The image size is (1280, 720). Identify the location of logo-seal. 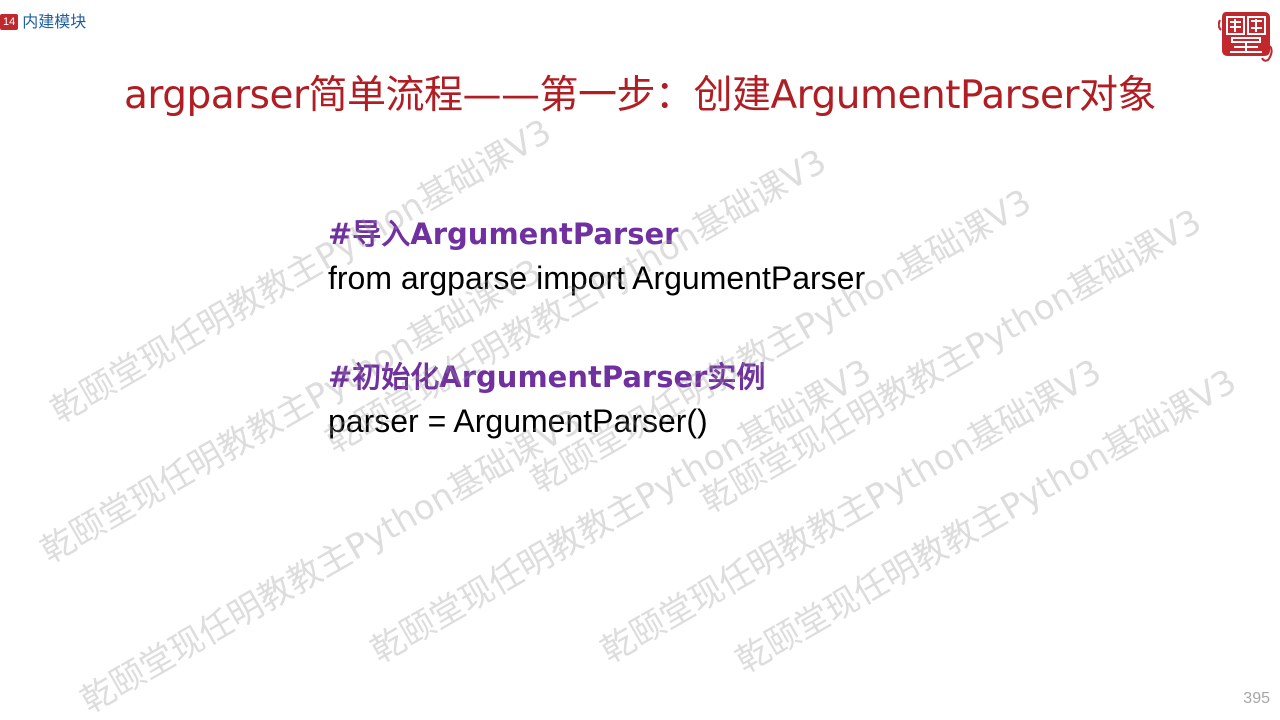
(1245, 34).